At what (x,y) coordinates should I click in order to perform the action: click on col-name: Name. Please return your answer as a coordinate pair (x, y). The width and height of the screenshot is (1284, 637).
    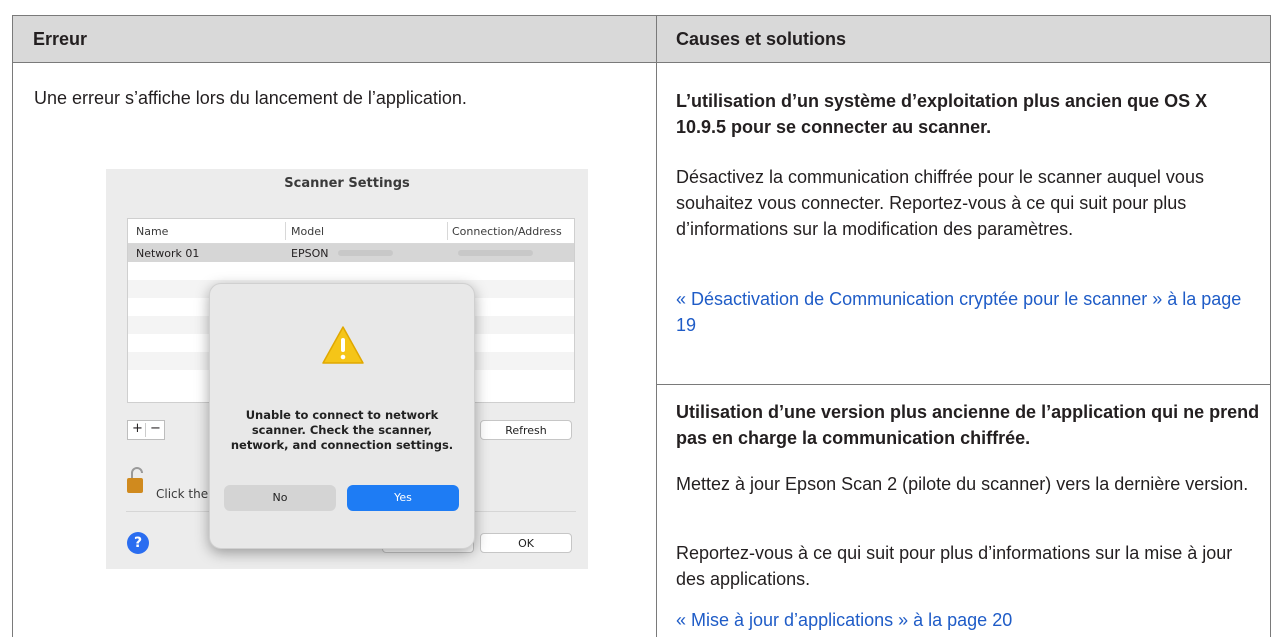
    Looking at the image, I should click on (152, 231).